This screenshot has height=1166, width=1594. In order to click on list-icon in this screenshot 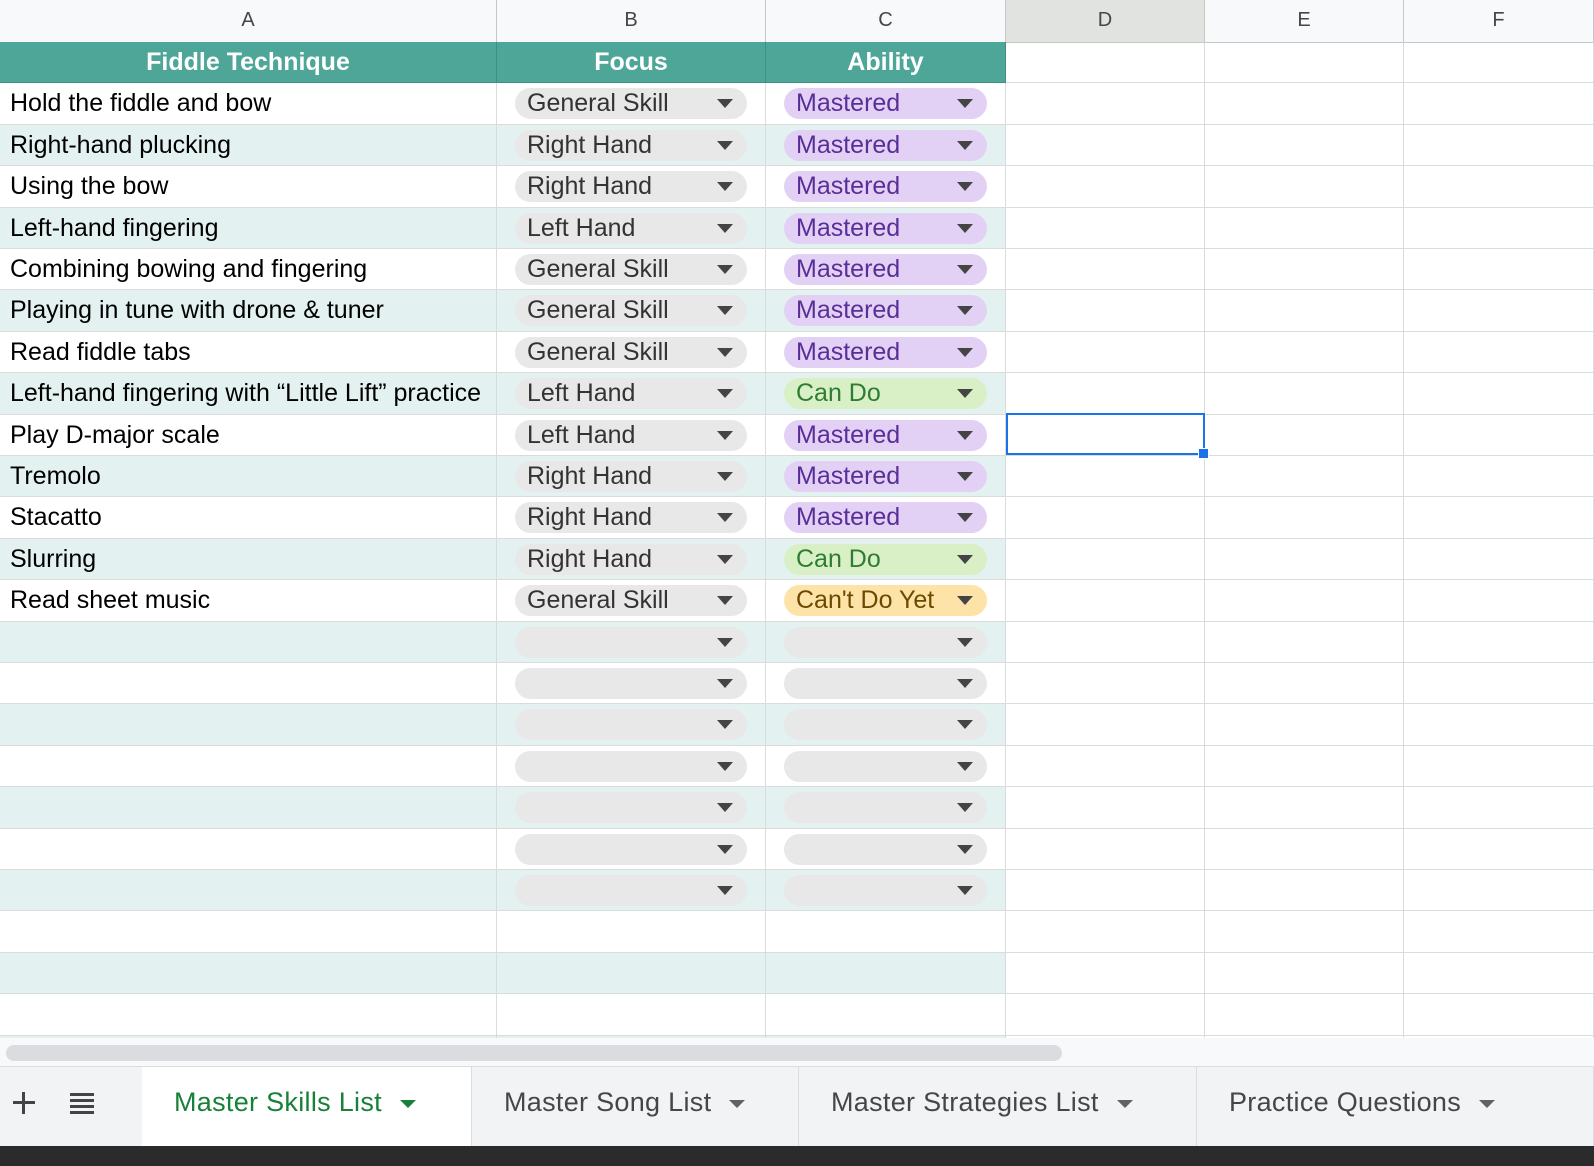, I will do `click(82, 1103)`.